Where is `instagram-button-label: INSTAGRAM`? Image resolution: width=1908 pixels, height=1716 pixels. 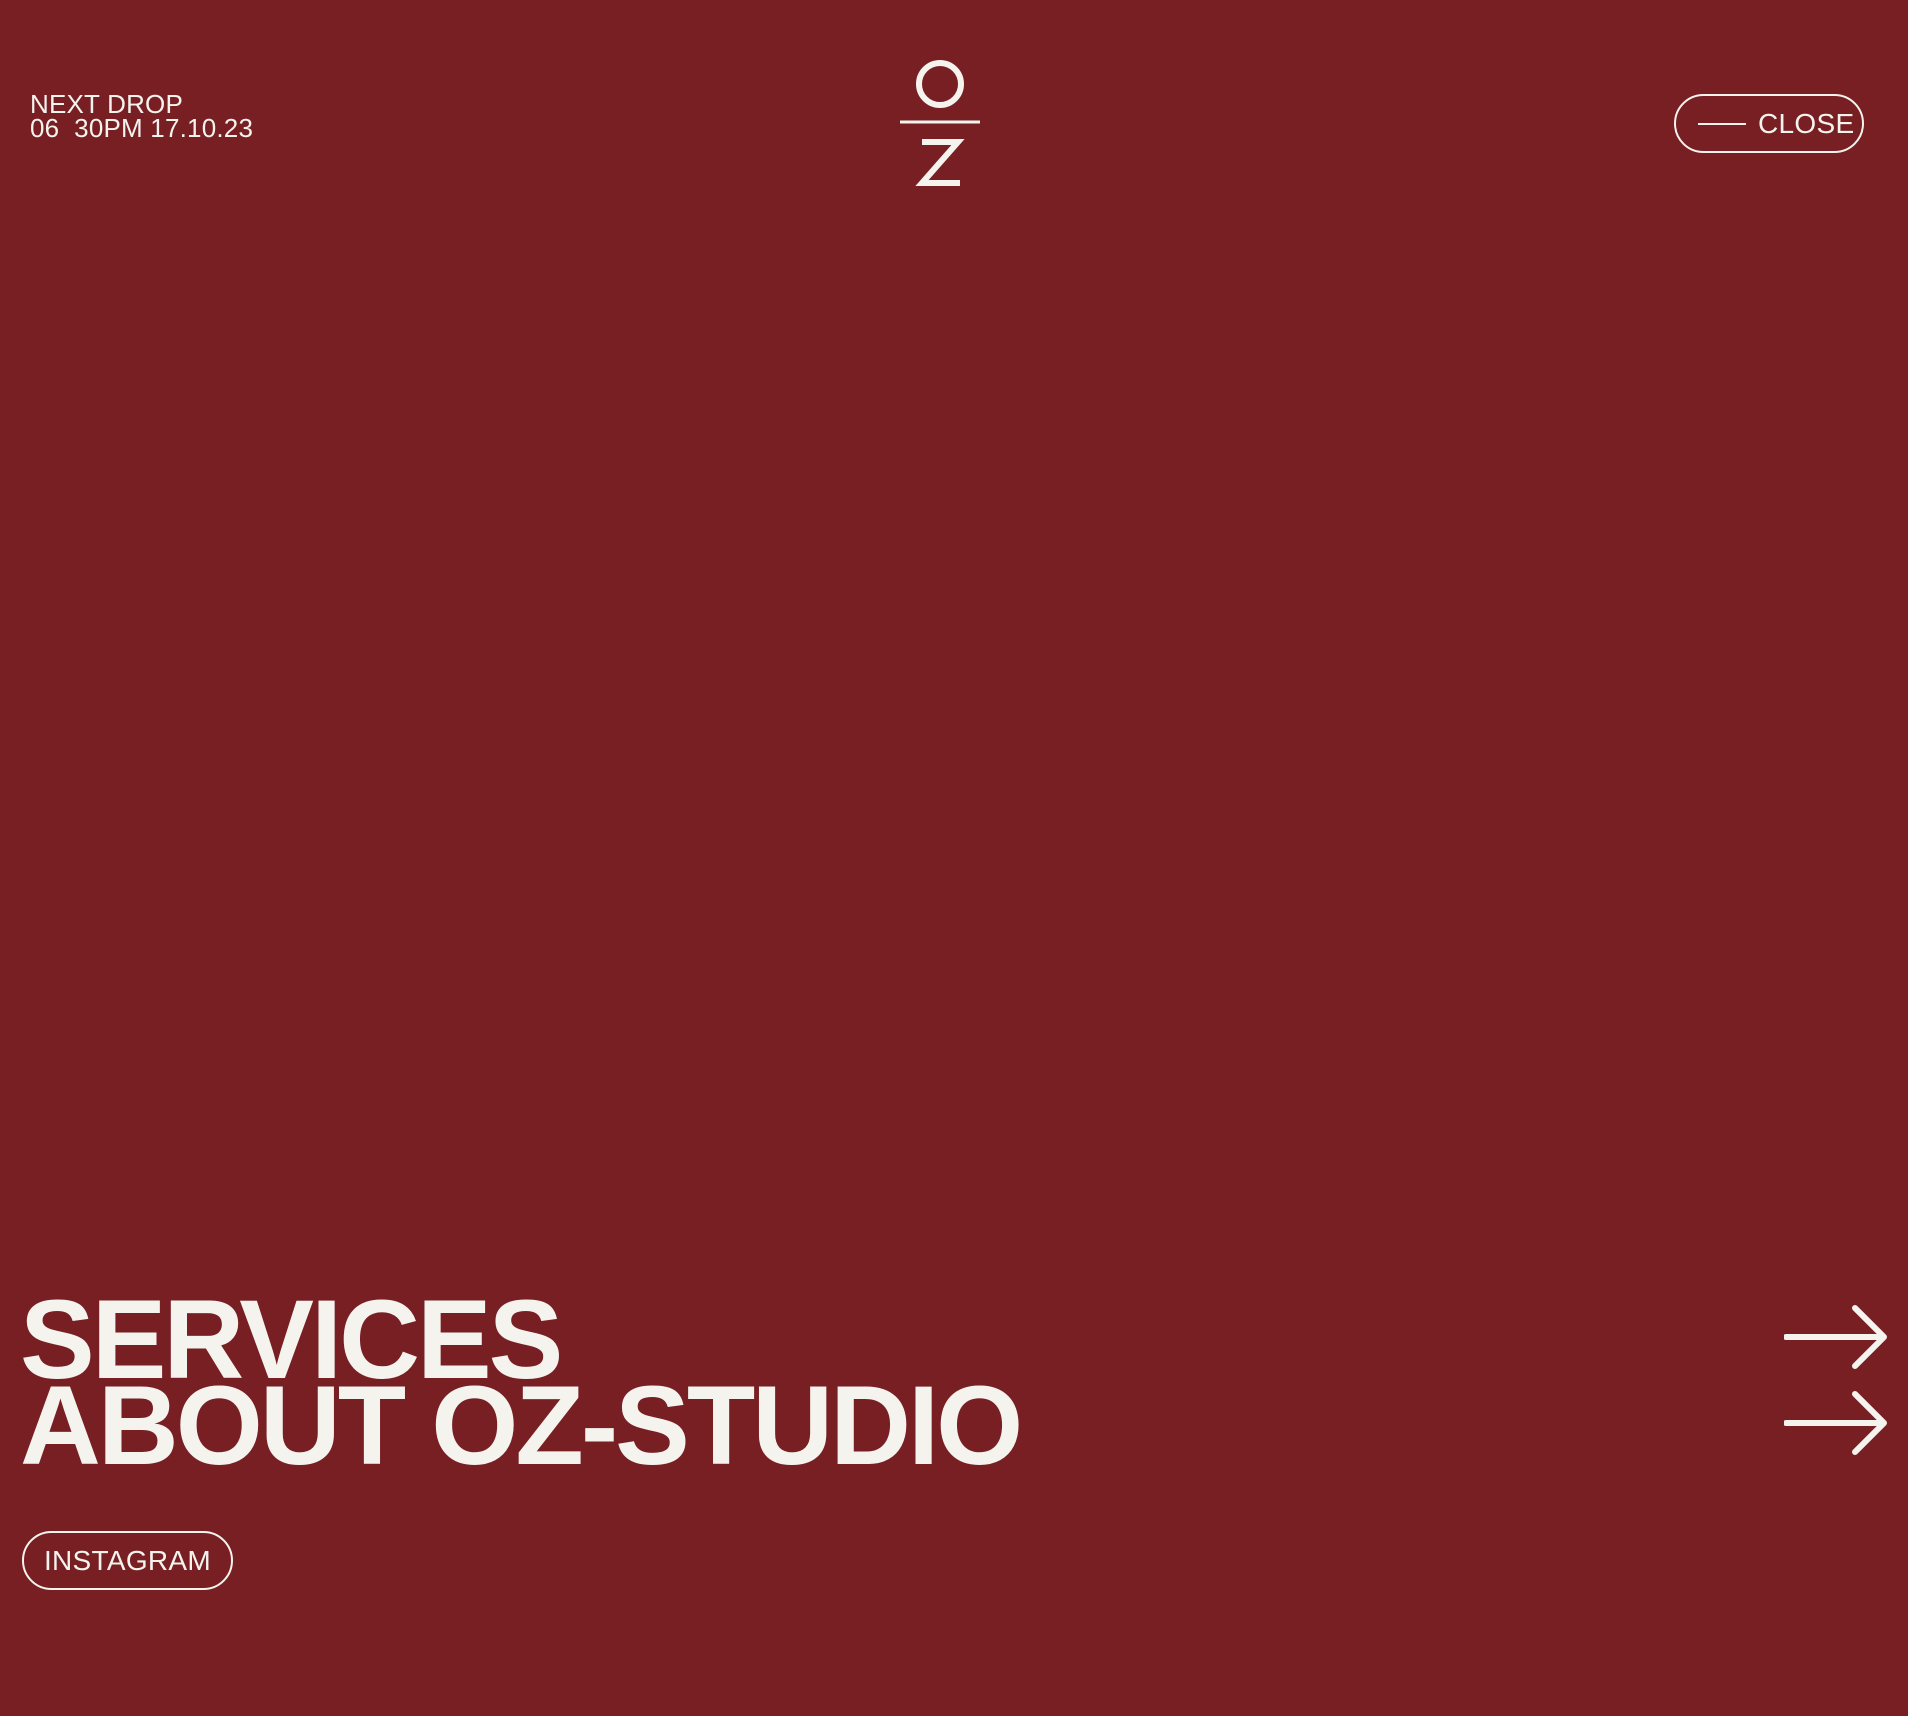 instagram-button-label: INSTAGRAM is located at coordinates (127, 1560).